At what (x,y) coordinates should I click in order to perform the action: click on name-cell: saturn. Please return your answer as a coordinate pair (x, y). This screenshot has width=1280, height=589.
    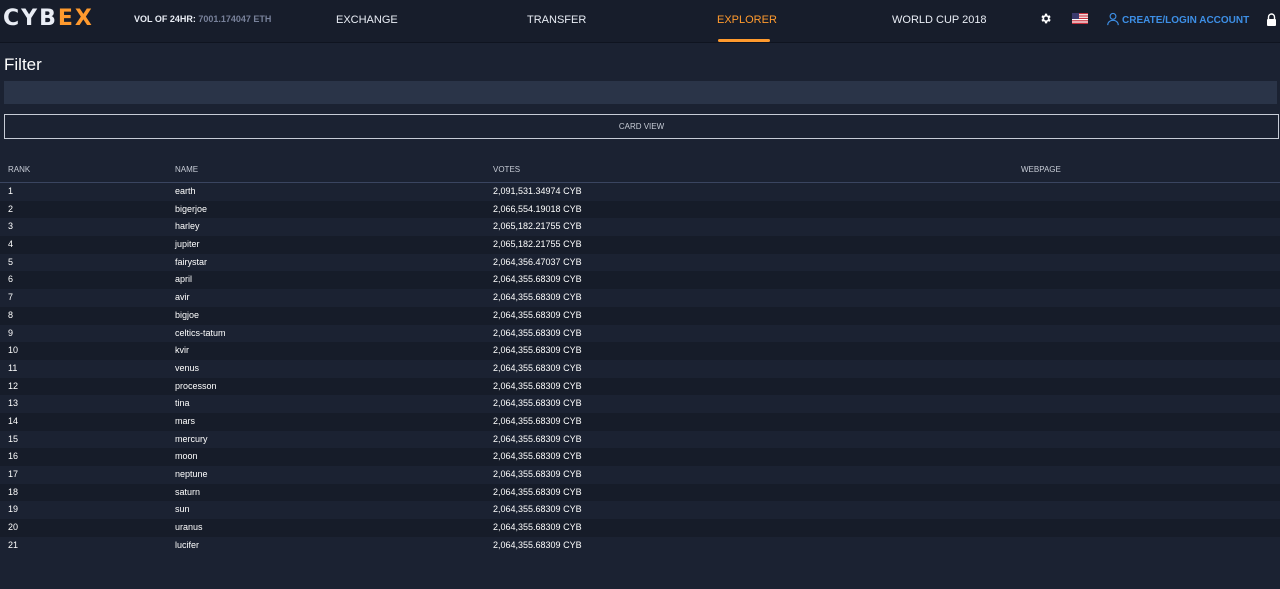
    Looking at the image, I should click on (188, 491).